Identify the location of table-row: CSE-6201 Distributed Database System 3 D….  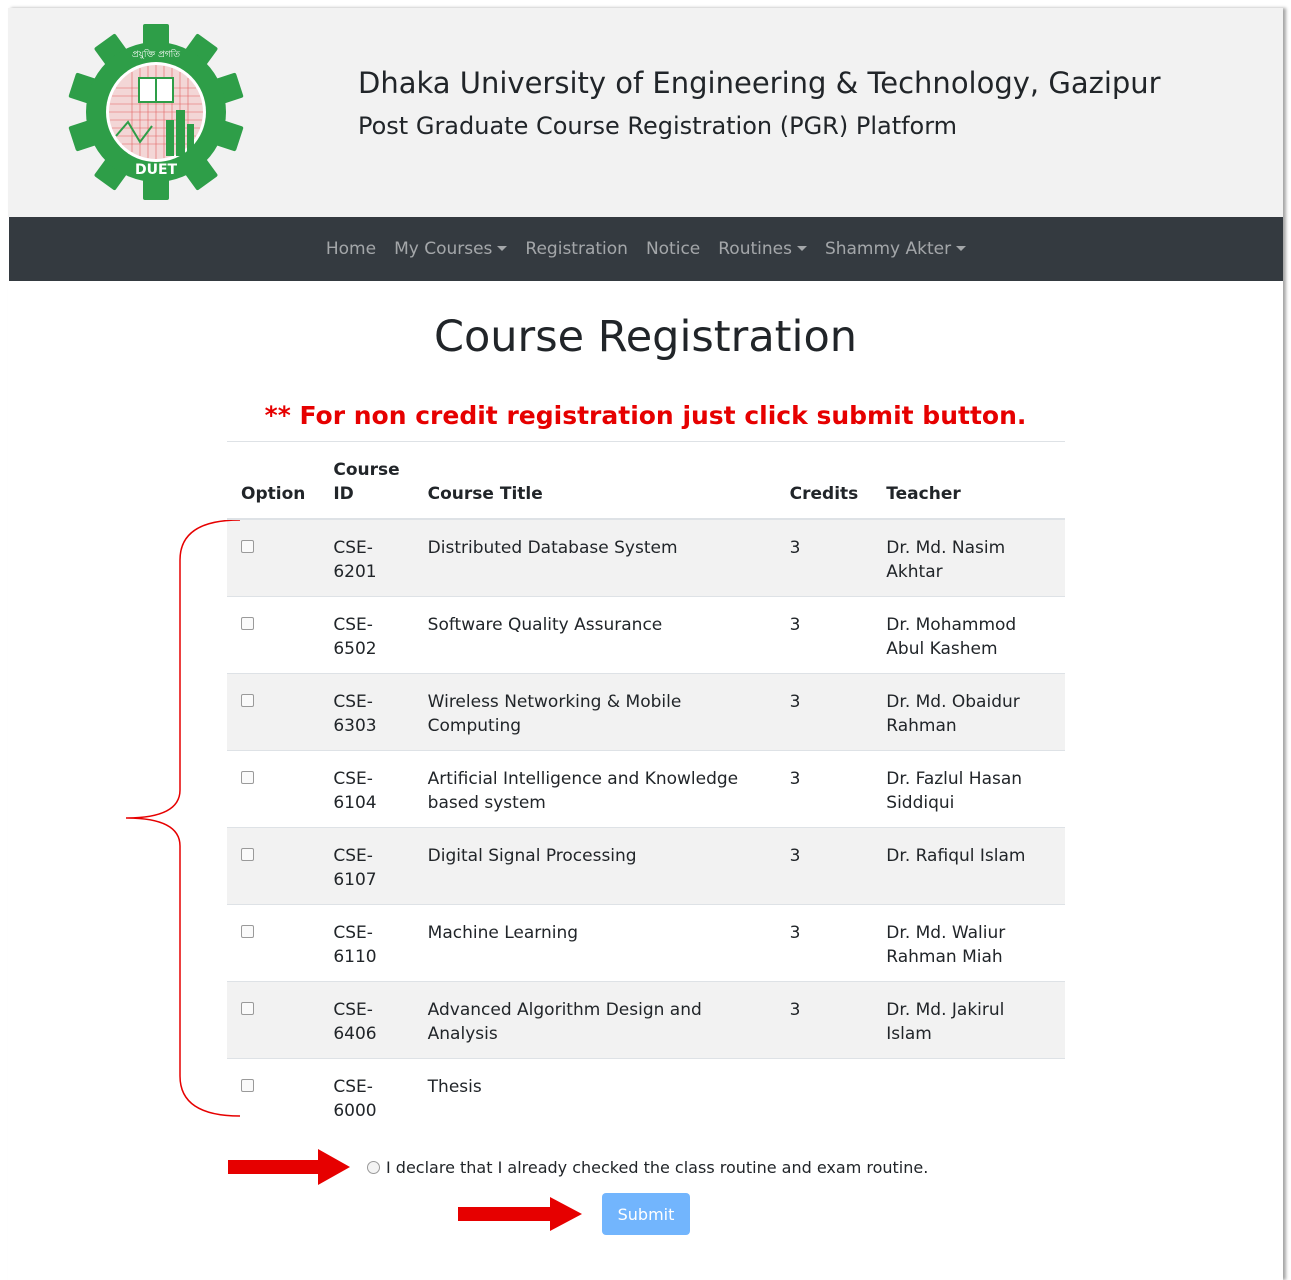
(646, 558).